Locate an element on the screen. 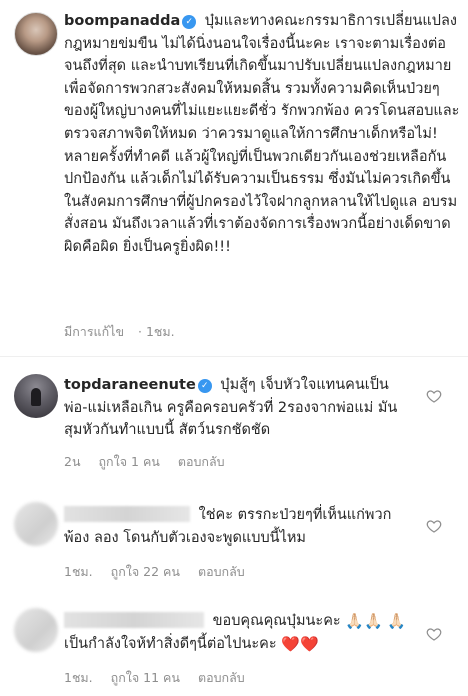 The image size is (468, 696). comment-meta: 1ชม. ถูกใจ 11 คน ตอบกลับ is located at coordinates (161, 678).